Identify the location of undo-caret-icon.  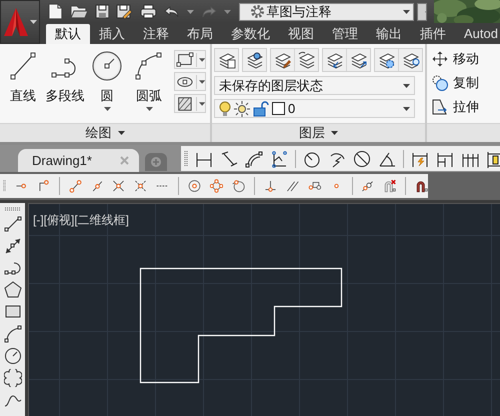
(190, 12).